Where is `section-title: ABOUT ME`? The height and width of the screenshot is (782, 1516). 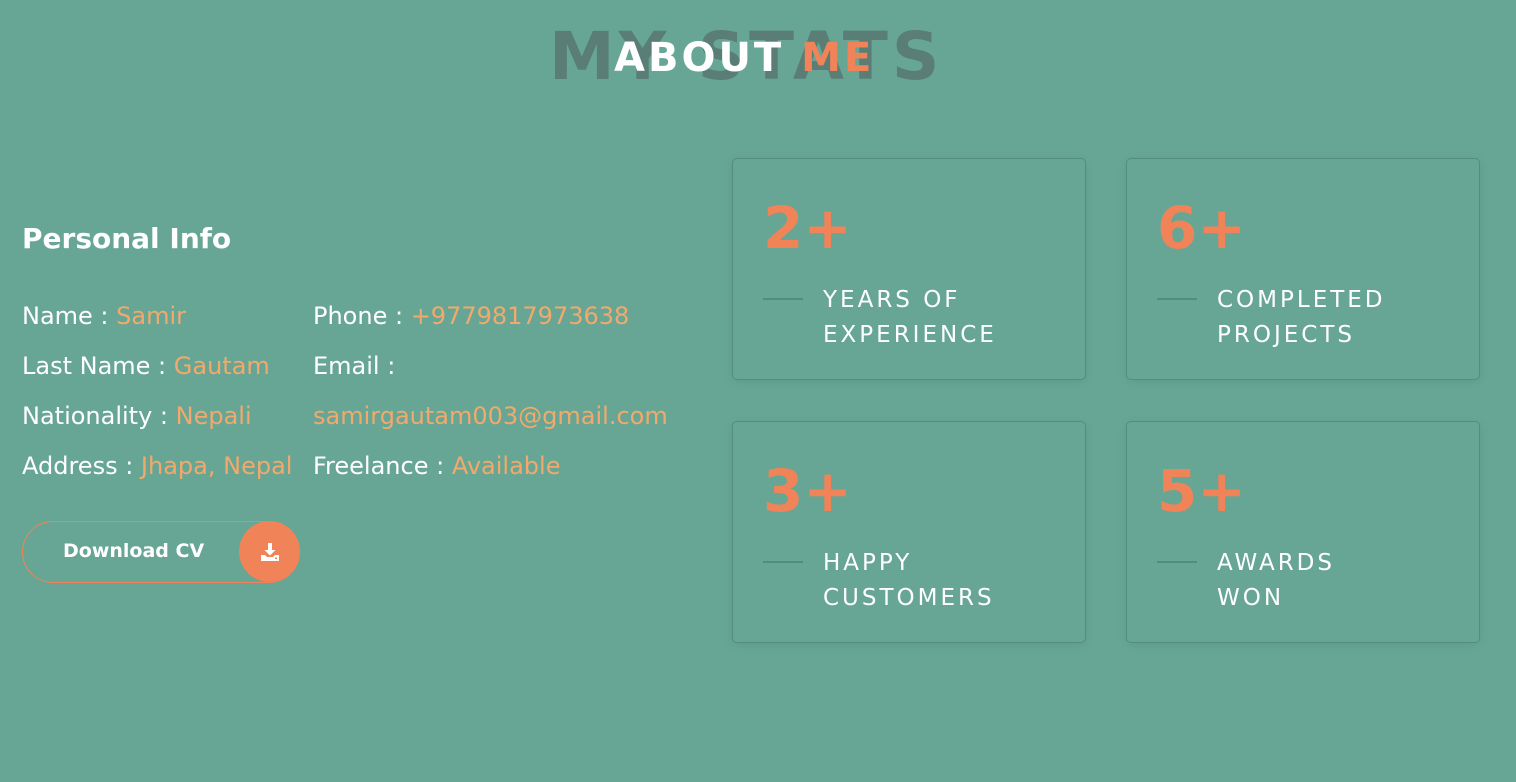 section-title: ABOUT ME is located at coordinates (744, 58).